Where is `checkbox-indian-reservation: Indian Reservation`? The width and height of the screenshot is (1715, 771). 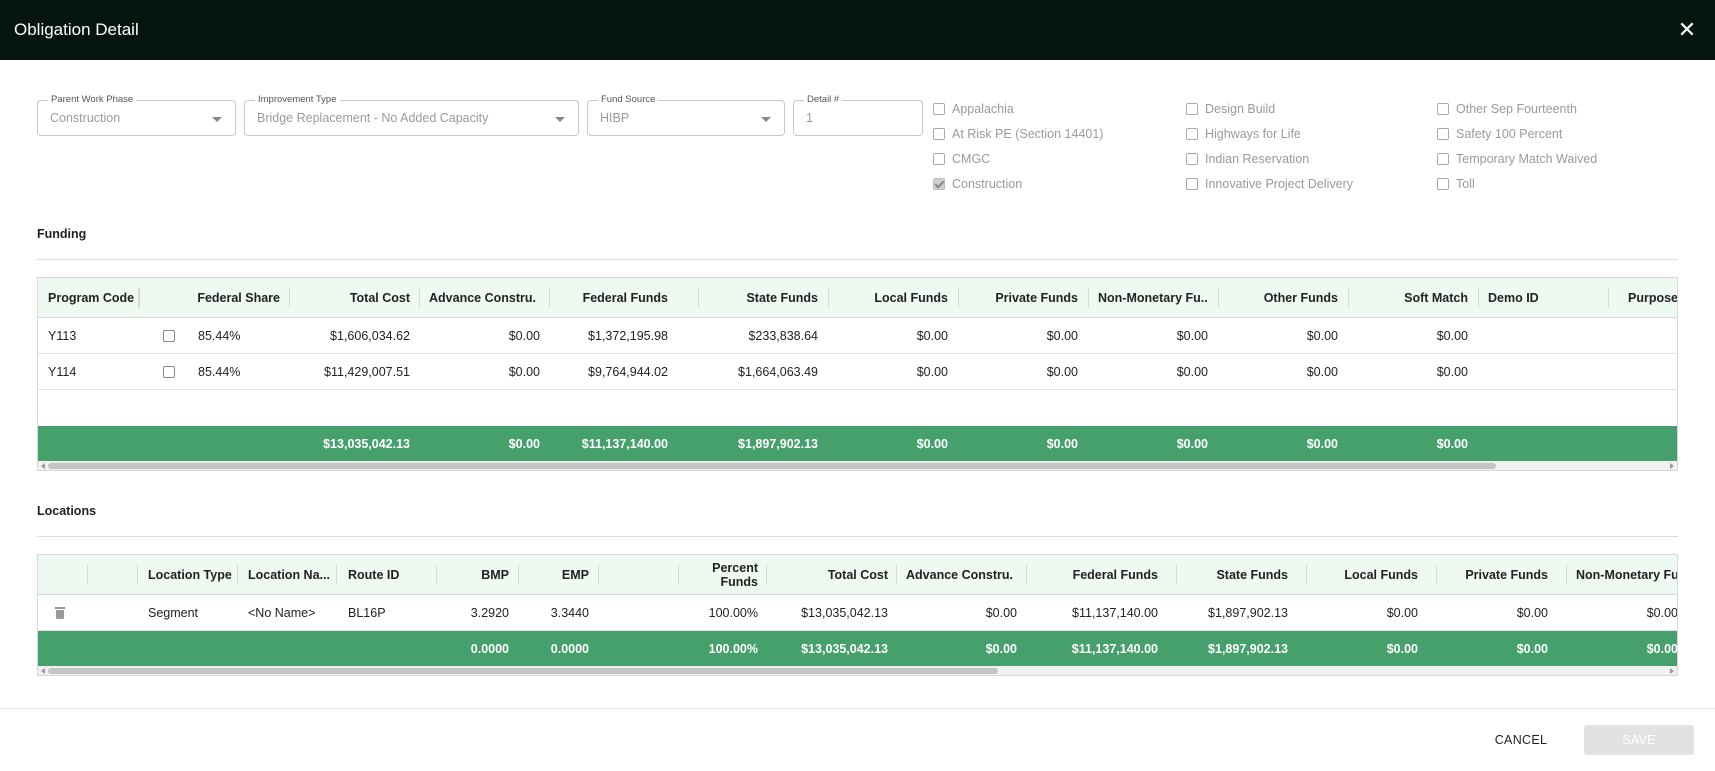
checkbox-indian-reservation: Indian Reservation is located at coordinates (1247, 159).